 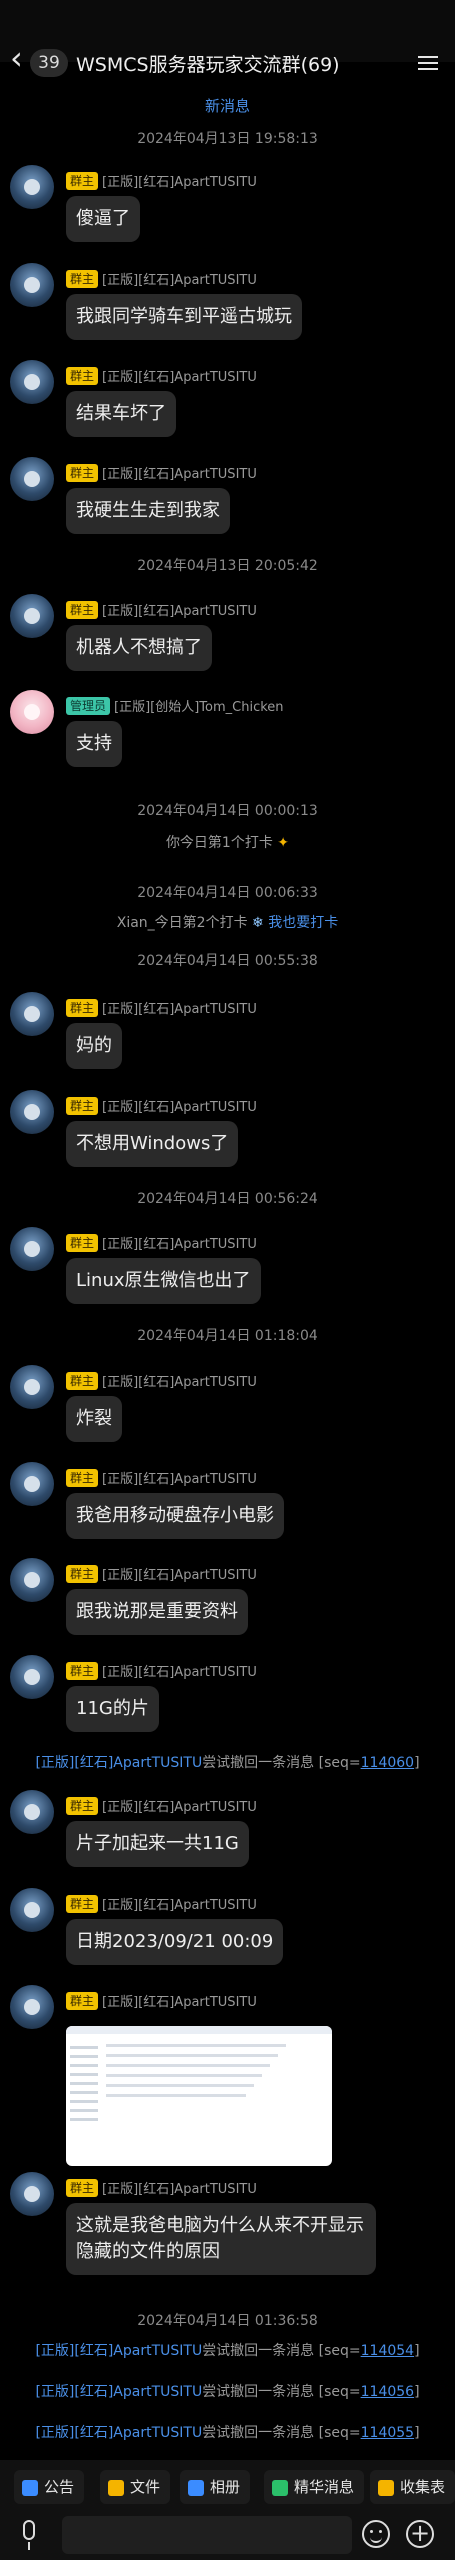 I want to click on toolbar-form: 收集表, so click(x=412, y=2487).